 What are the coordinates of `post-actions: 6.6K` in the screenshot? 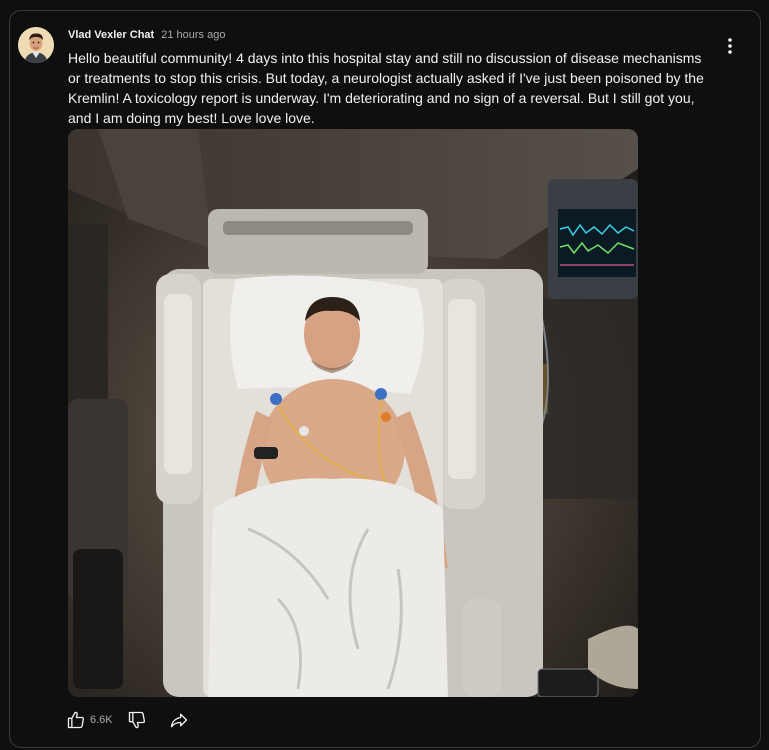 It's located at (127, 720).